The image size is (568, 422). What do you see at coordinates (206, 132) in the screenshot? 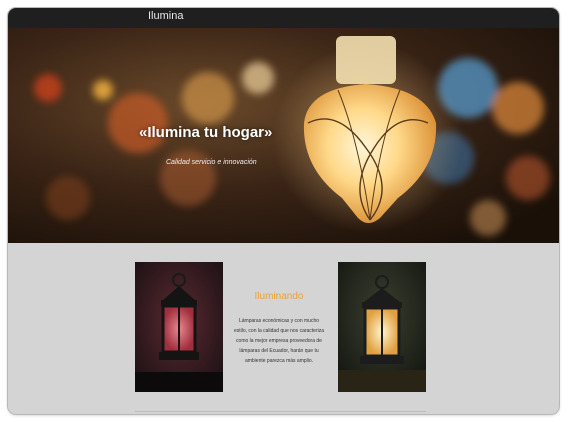
I see `hero-title: «Ilumina tu hogar»` at bounding box center [206, 132].